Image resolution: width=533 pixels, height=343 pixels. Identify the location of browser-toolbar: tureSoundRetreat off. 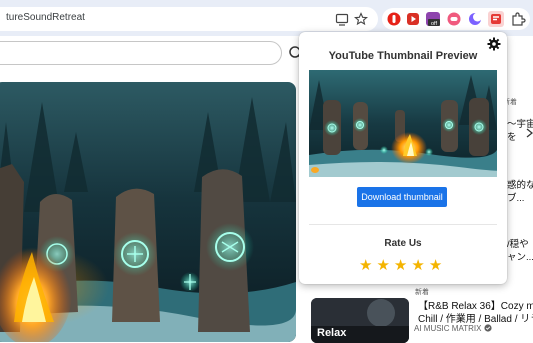
(266, 18).